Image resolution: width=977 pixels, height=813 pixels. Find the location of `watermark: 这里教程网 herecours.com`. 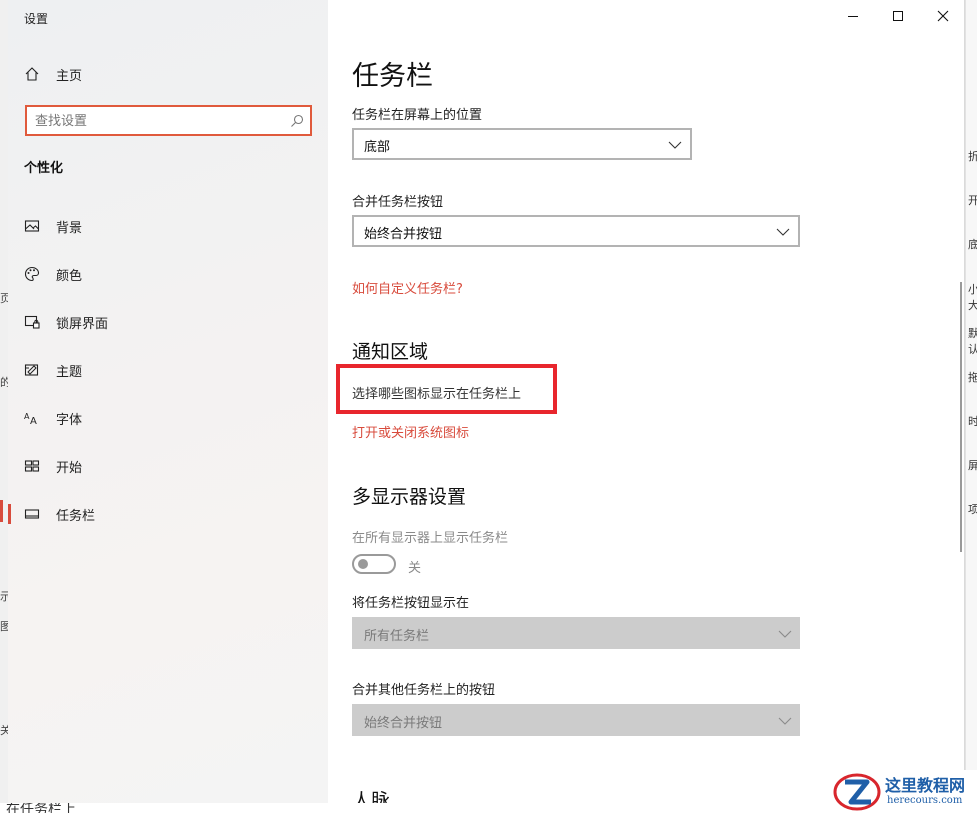

watermark: 这里教程网 herecours.com is located at coordinates (903, 791).